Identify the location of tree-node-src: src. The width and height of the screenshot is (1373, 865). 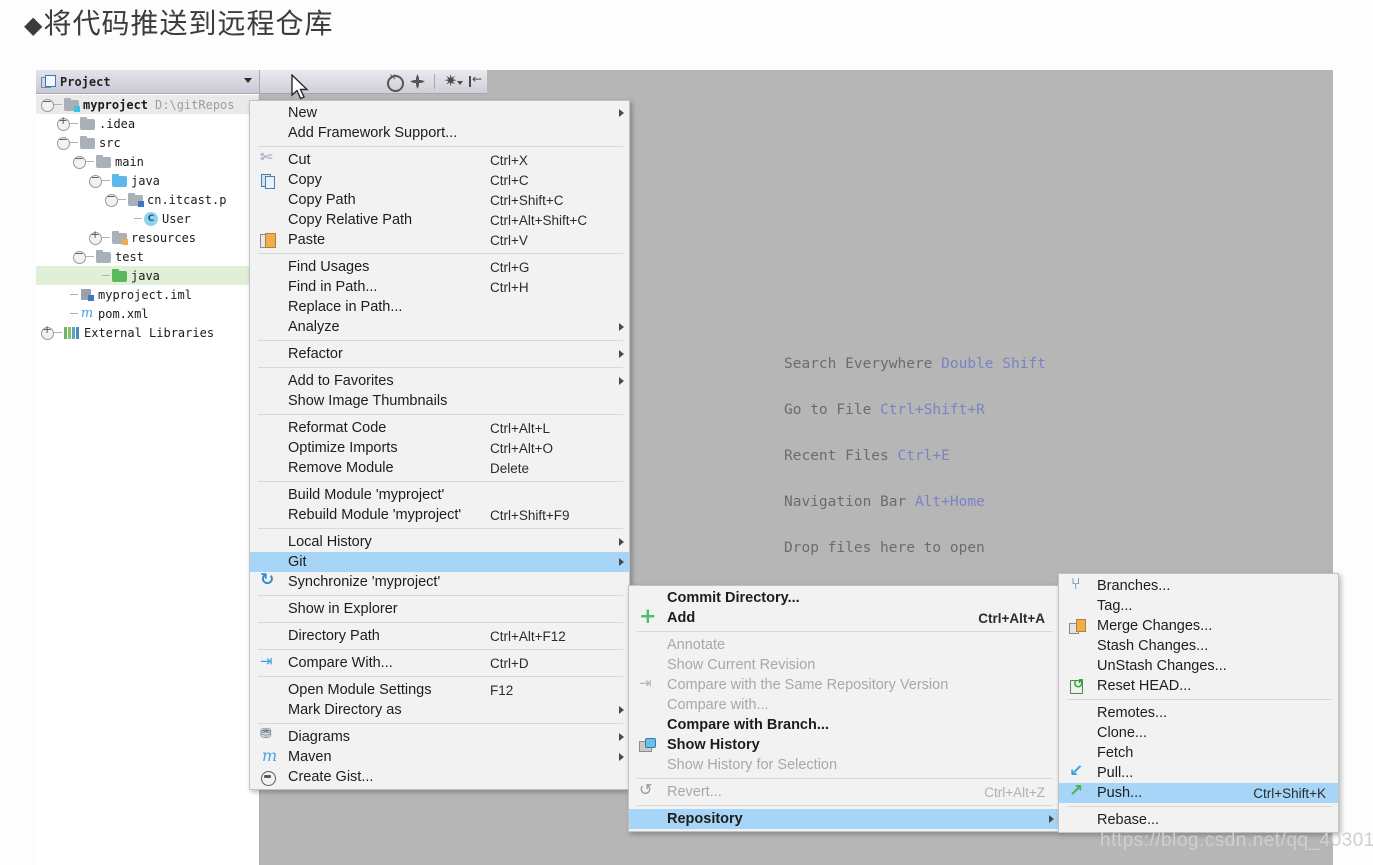
(147, 142).